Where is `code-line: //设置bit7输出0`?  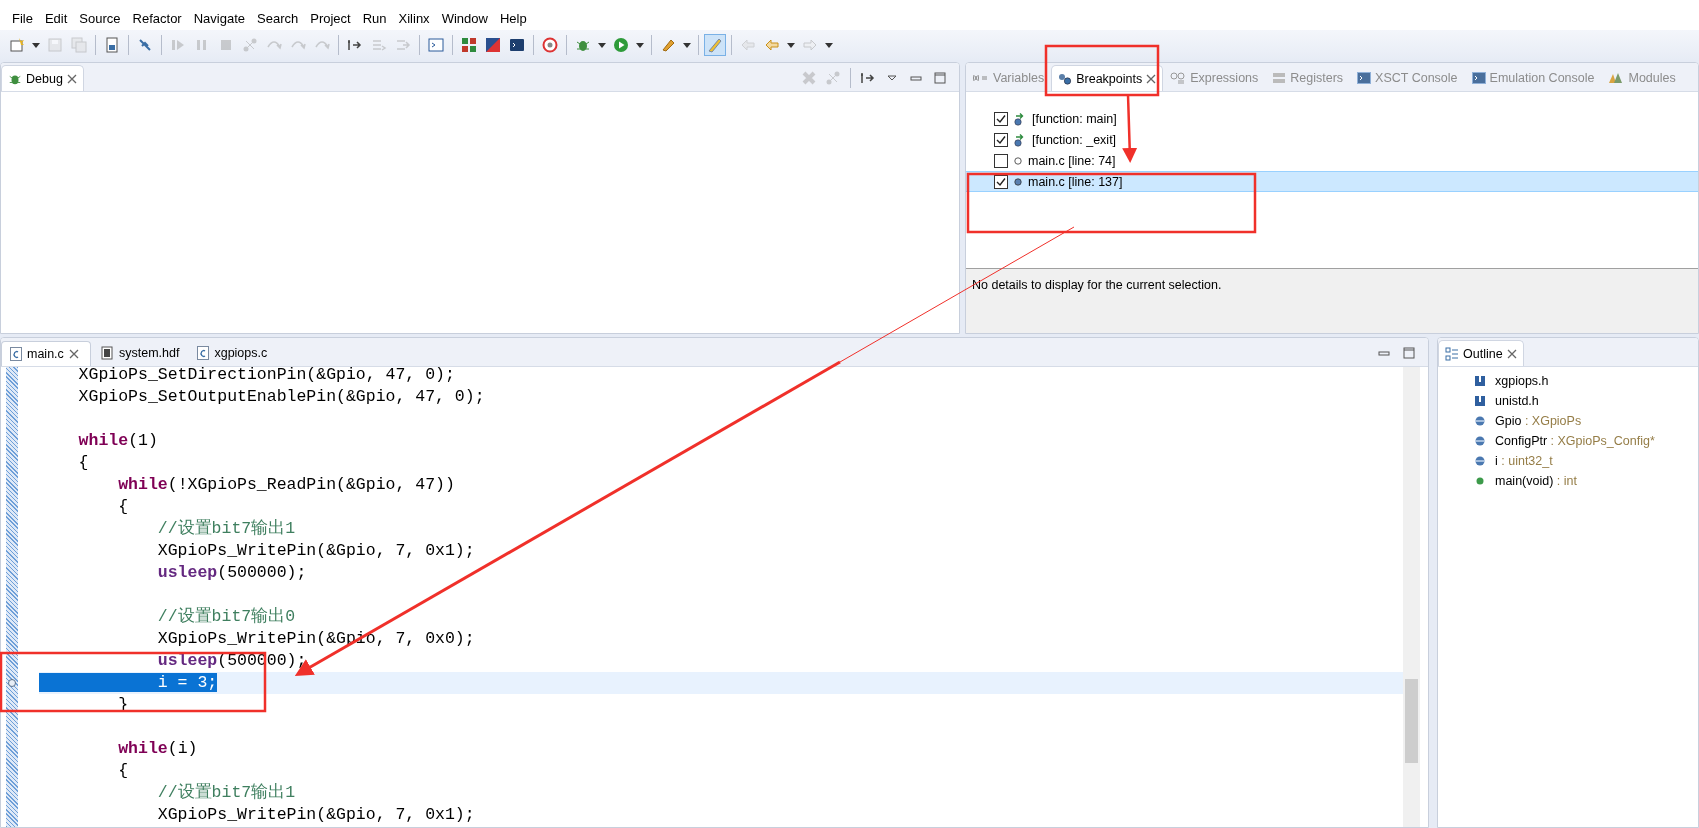
code-line: //设置bit7输出0 is located at coordinates (226, 617).